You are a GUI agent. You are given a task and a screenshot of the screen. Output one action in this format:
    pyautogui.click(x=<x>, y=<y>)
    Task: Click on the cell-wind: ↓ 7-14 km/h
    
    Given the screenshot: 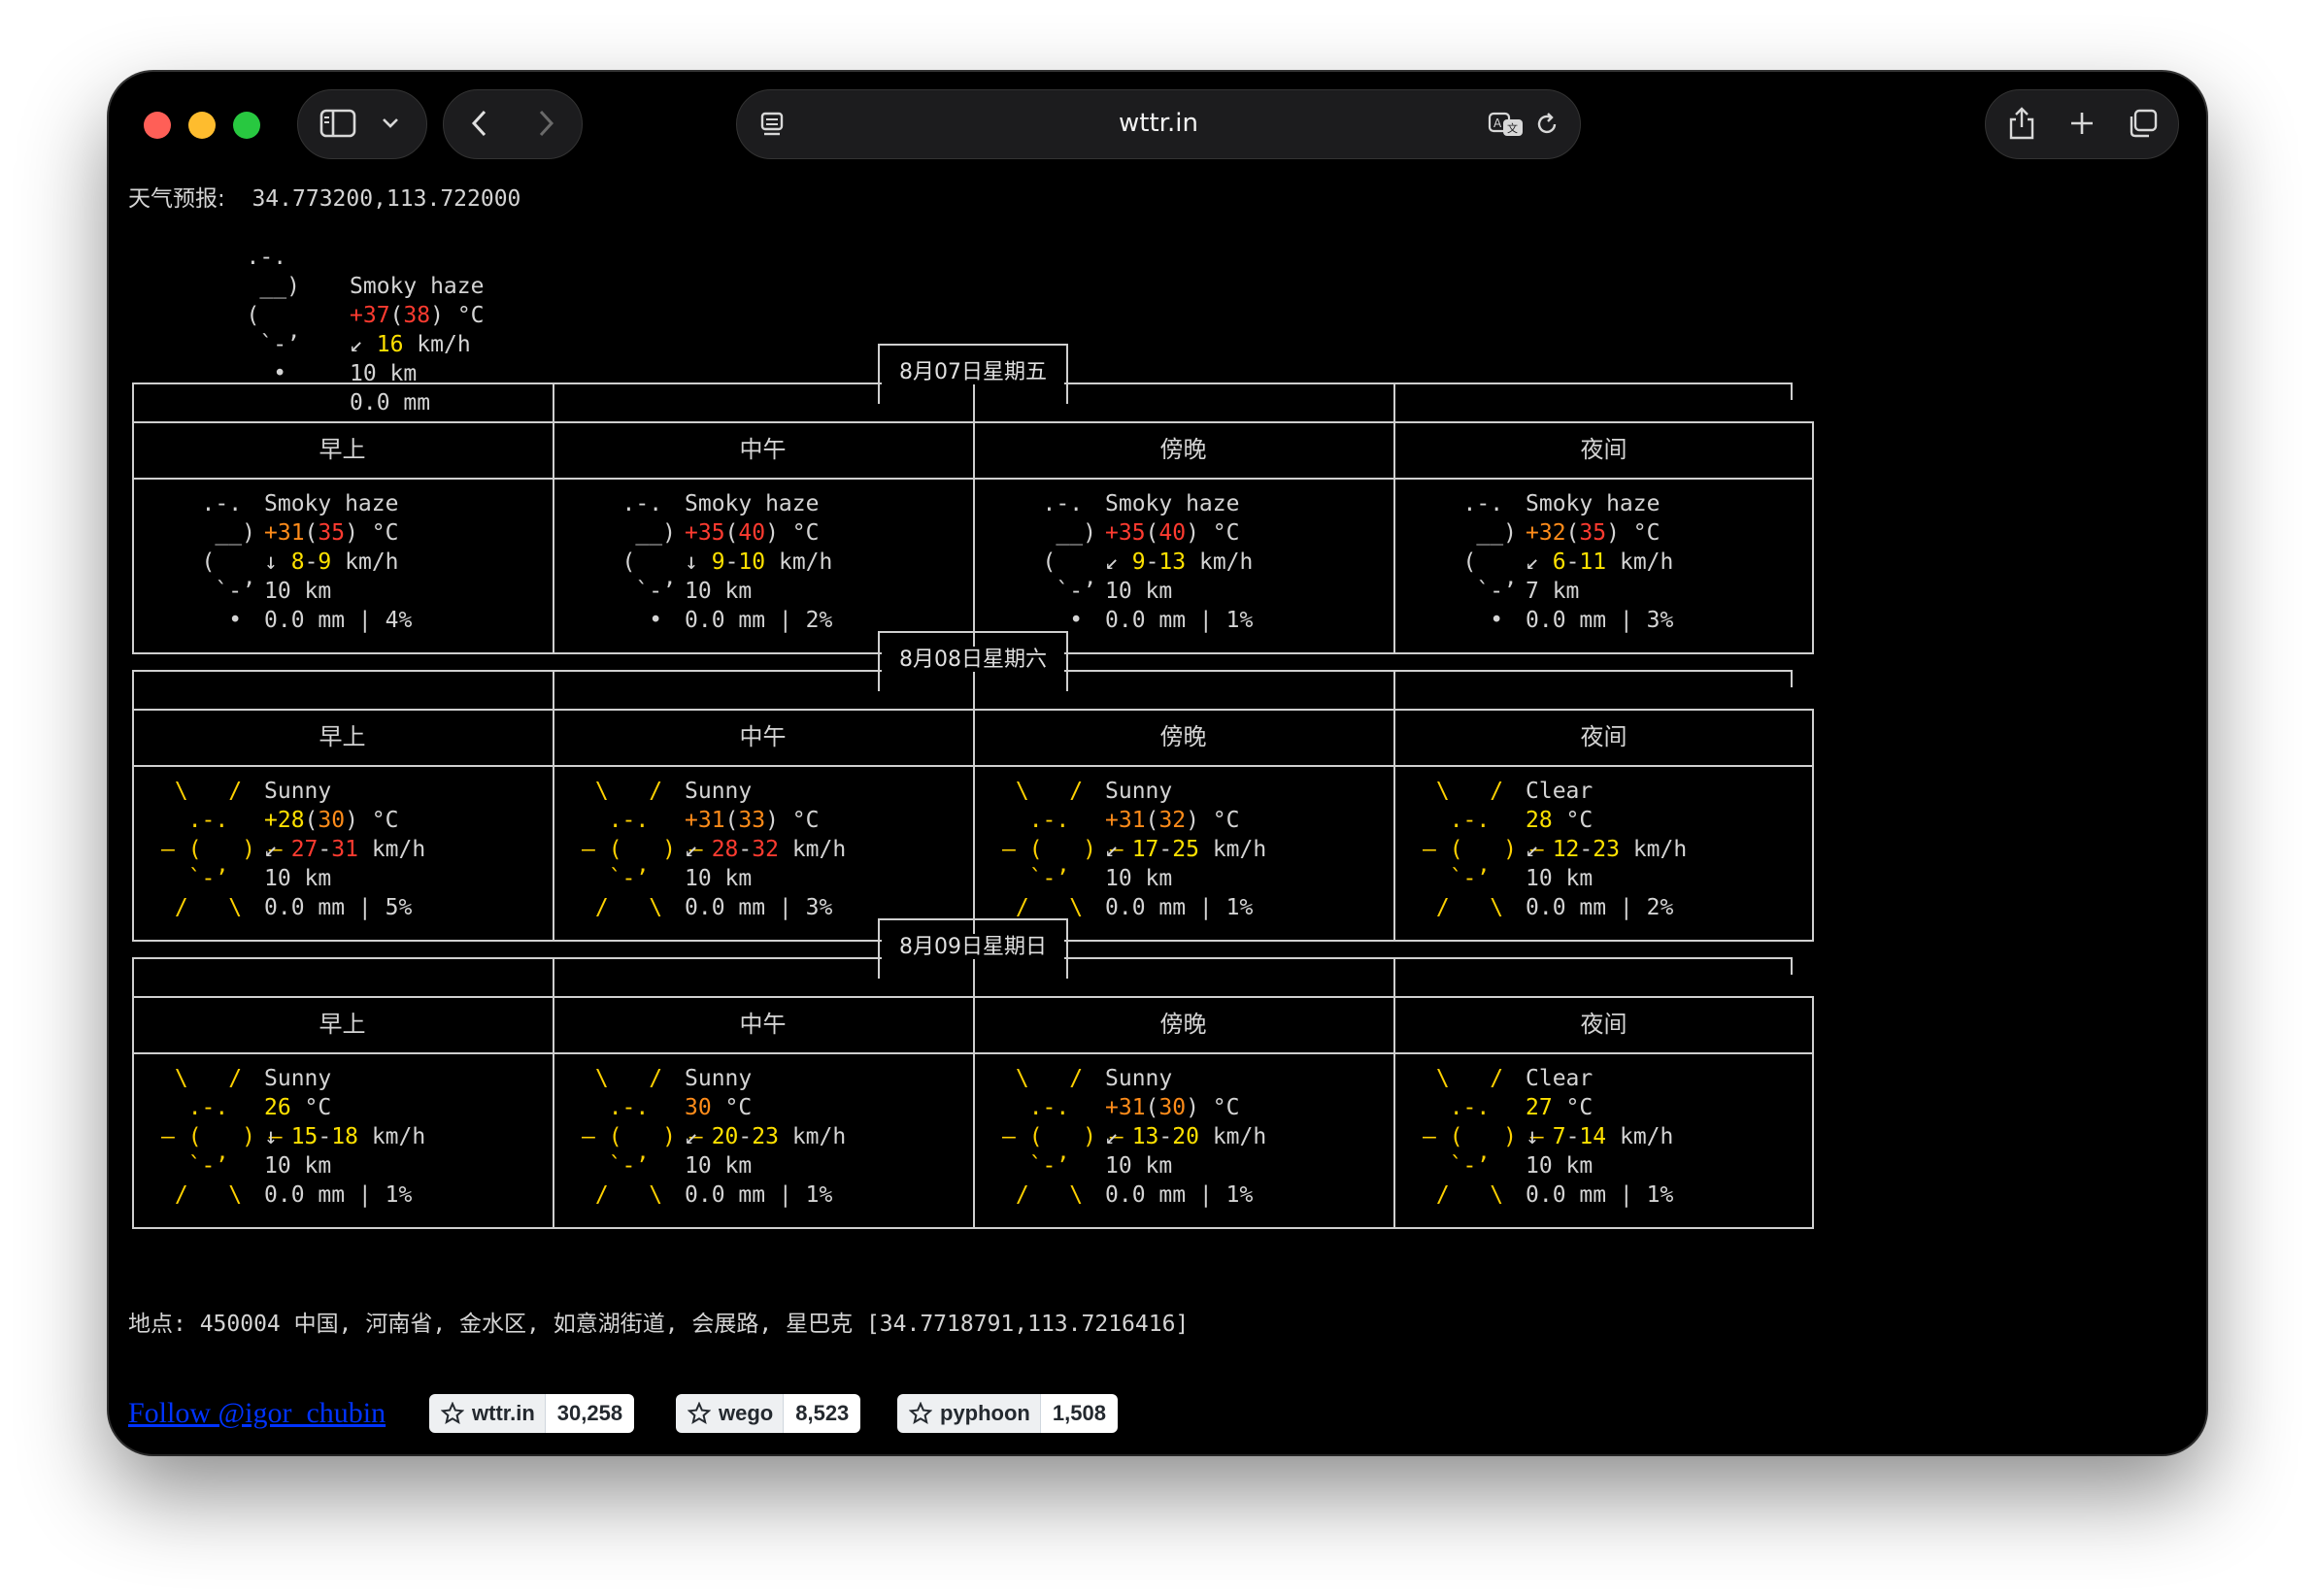 What is the action you would take?
    pyautogui.click(x=1600, y=1137)
    